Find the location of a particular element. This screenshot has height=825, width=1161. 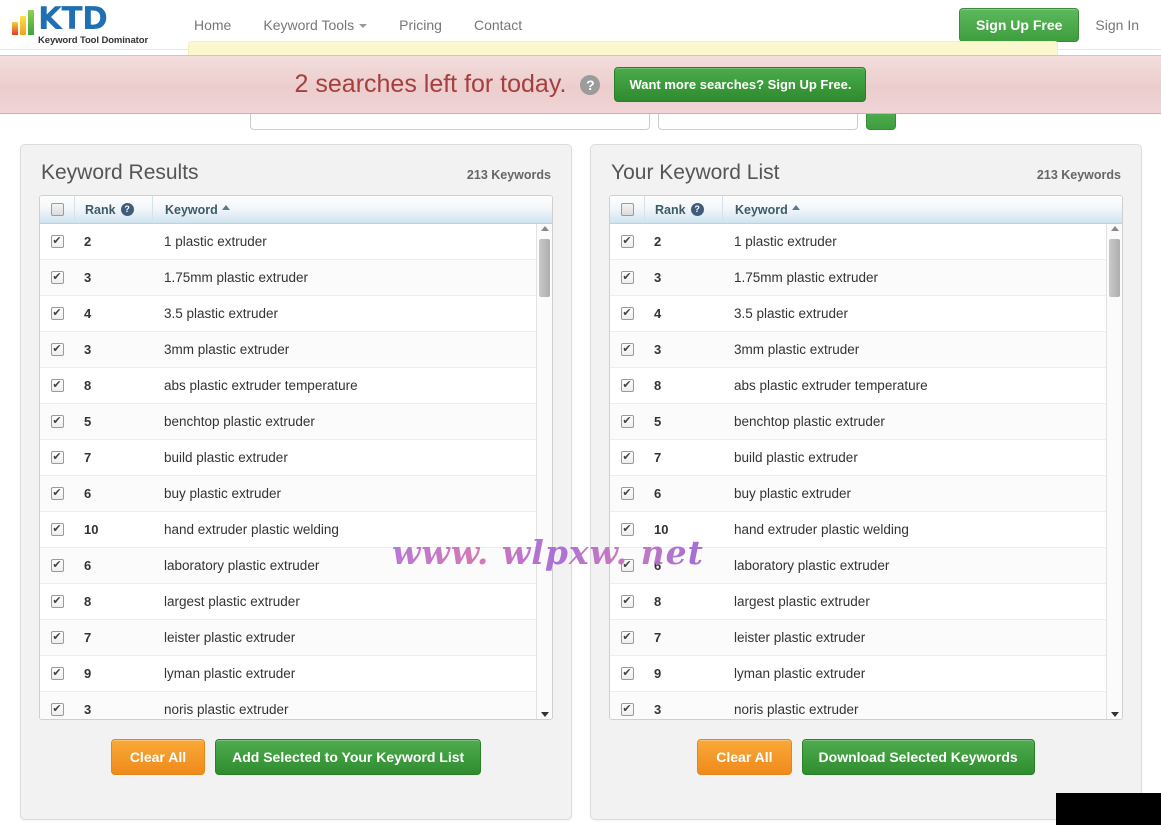

row-keyword-value: noris plastic extruder is located at coordinates (226, 709).